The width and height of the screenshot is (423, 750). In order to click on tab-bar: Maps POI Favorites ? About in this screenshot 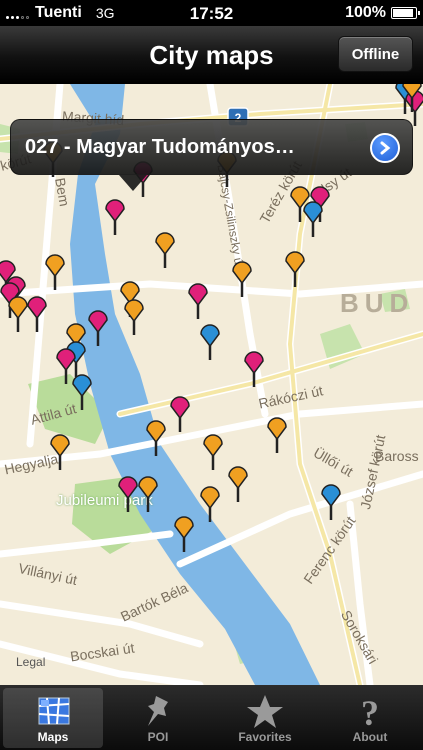, I will do `click(211, 717)`.